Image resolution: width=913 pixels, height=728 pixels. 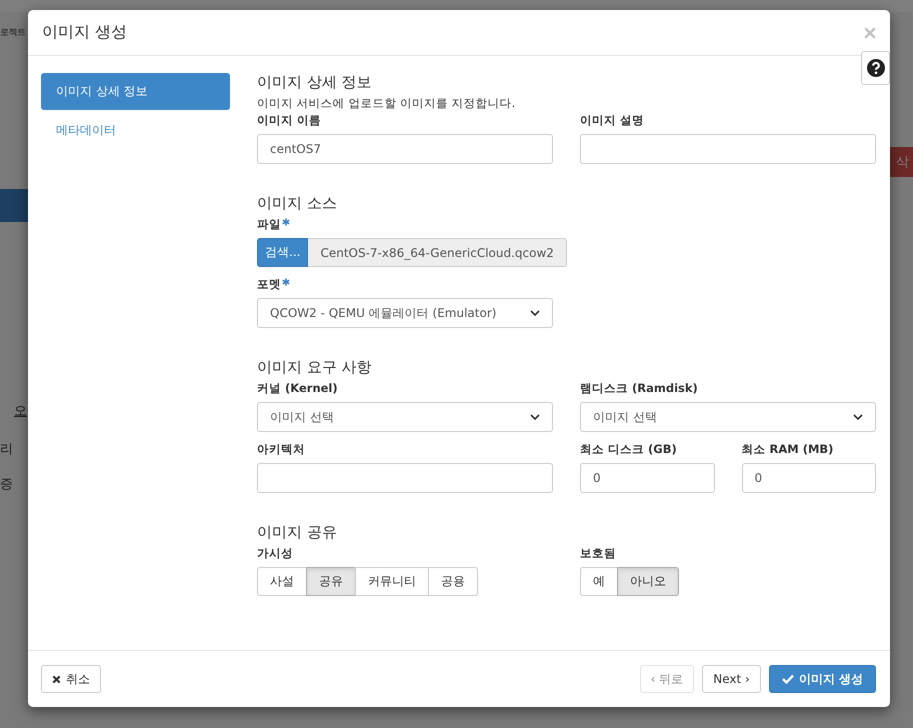 What do you see at coordinates (289, 120) in the screenshot?
I see `field-label: 이미지 이름` at bounding box center [289, 120].